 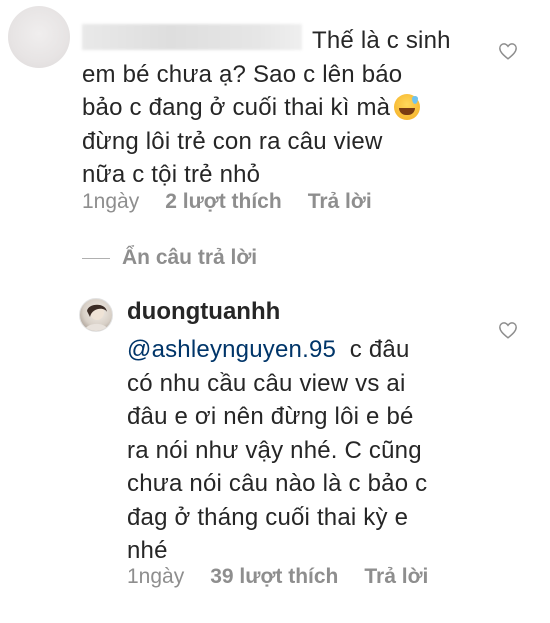 What do you see at coordinates (396, 577) in the screenshot?
I see `comment-2-reply-button: Trả lời` at bounding box center [396, 577].